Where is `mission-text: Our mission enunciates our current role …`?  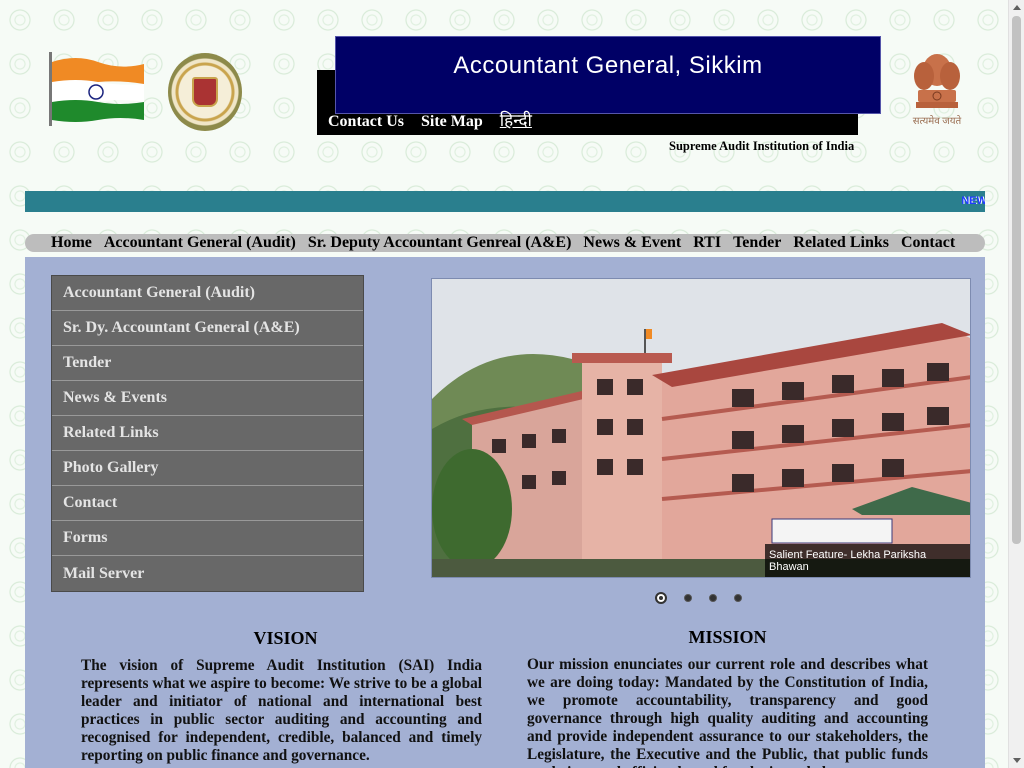 mission-text: Our mission enunciates our current role … is located at coordinates (727, 712).